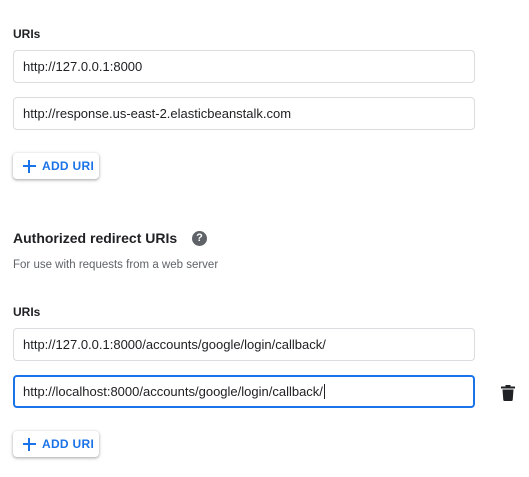 The image size is (529, 477). I want to click on origin-uri-value-1: http://127.0.0.1:8000, so click(83, 66).